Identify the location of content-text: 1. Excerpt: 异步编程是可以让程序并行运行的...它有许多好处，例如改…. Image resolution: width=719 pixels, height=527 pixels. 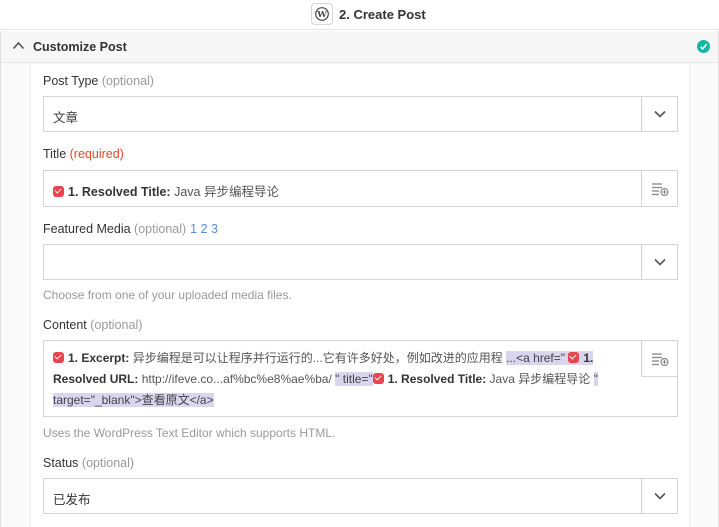
(345, 379).